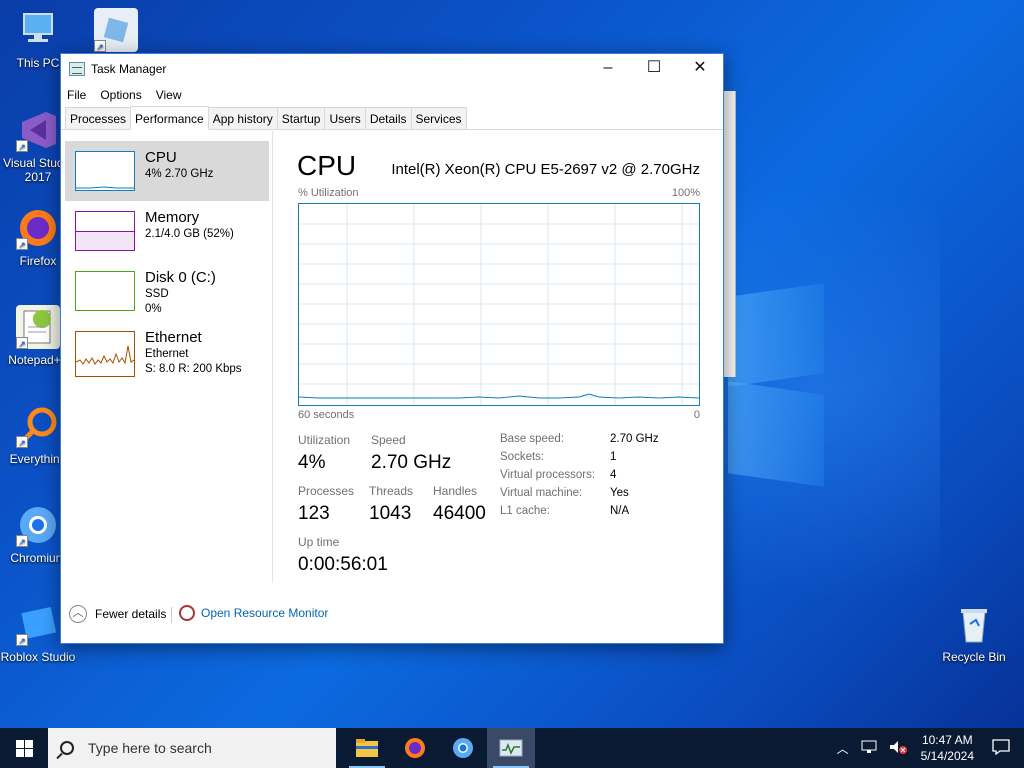 This screenshot has width=1024, height=768. Describe the element at coordinates (696, 415) in the screenshot. I see `graph-zero-label: 0` at that location.